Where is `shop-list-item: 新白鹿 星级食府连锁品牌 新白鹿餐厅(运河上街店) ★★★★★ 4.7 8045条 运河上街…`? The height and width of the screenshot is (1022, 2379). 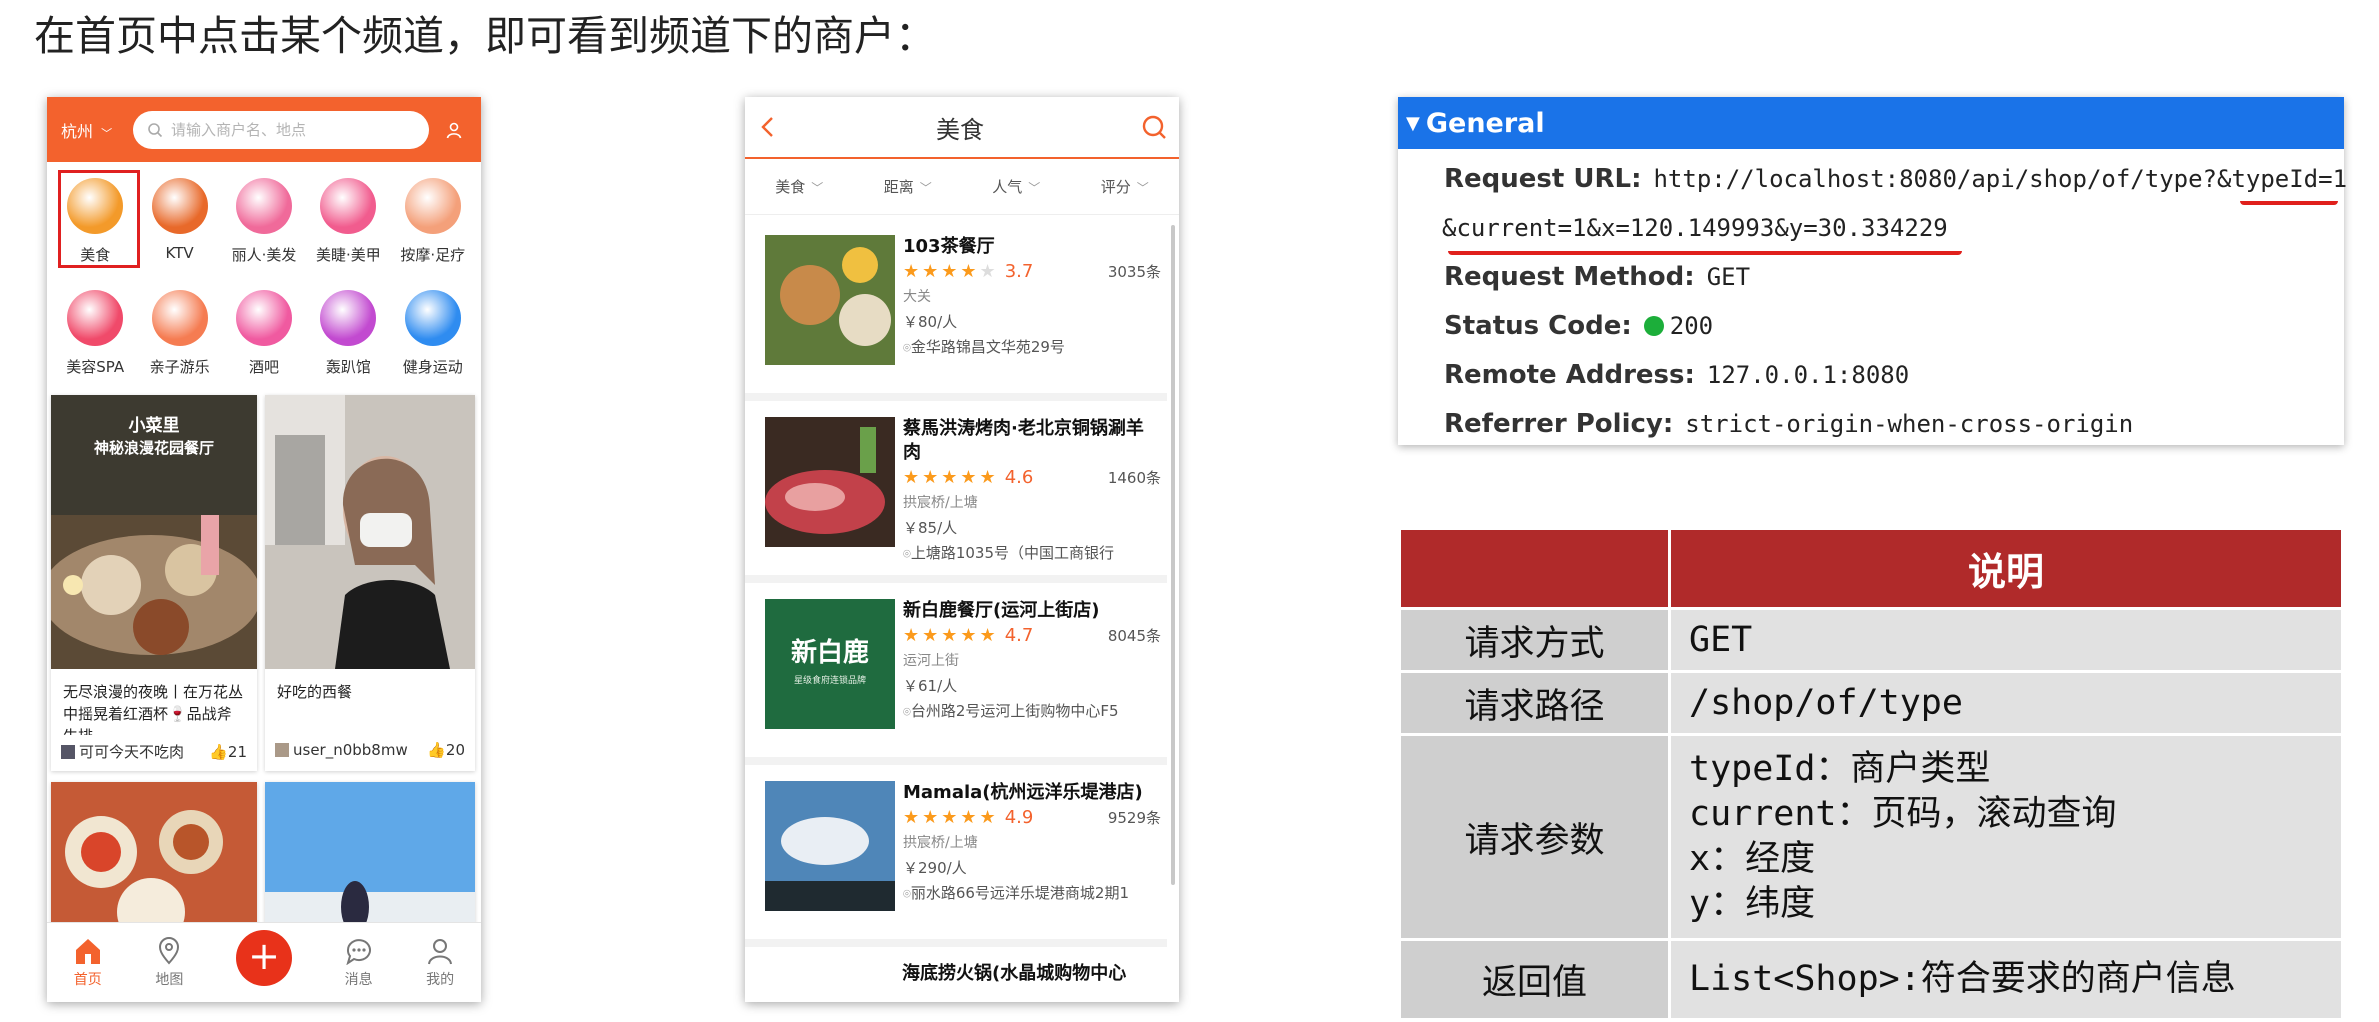
shop-list-item: 新白鹿 星级食府连锁品牌 新白鹿餐厅(运河上街店) ★★★★★ 4.7 8045条 运河上街… is located at coordinates (956, 674).